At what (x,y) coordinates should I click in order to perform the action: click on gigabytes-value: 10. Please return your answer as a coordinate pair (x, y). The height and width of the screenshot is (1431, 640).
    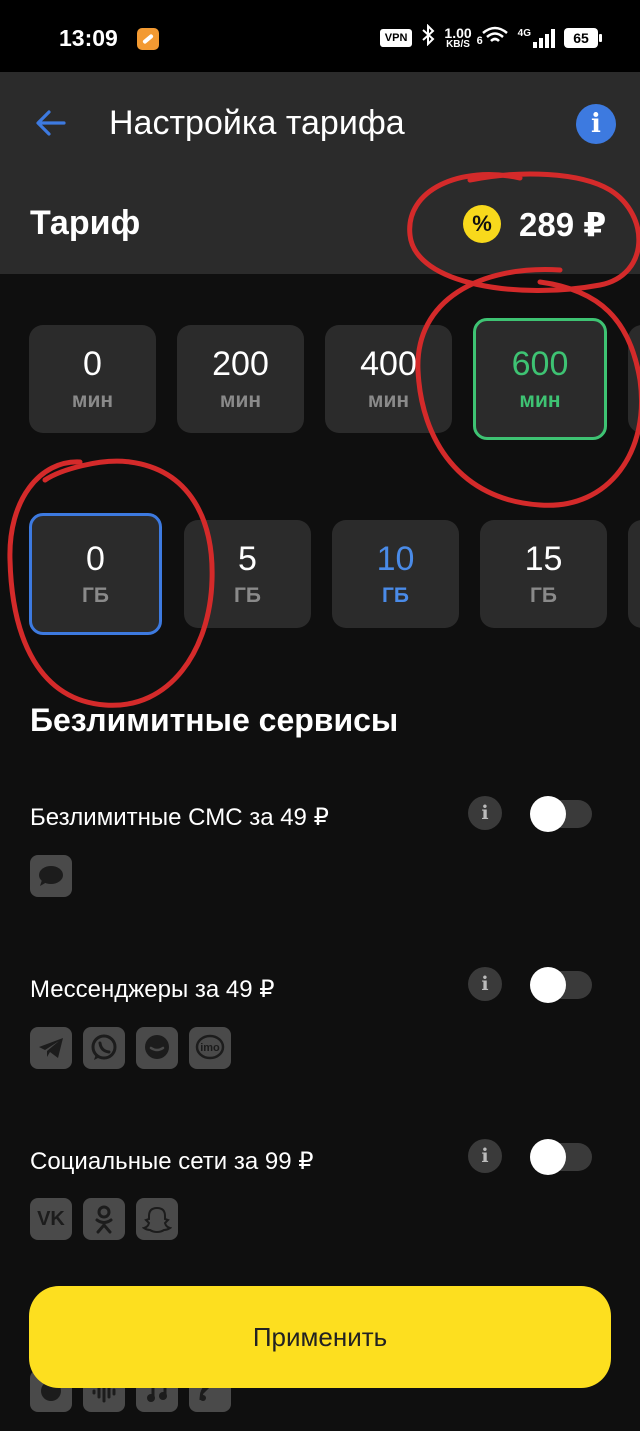
    Looking at the image, I should click on (395, 559).